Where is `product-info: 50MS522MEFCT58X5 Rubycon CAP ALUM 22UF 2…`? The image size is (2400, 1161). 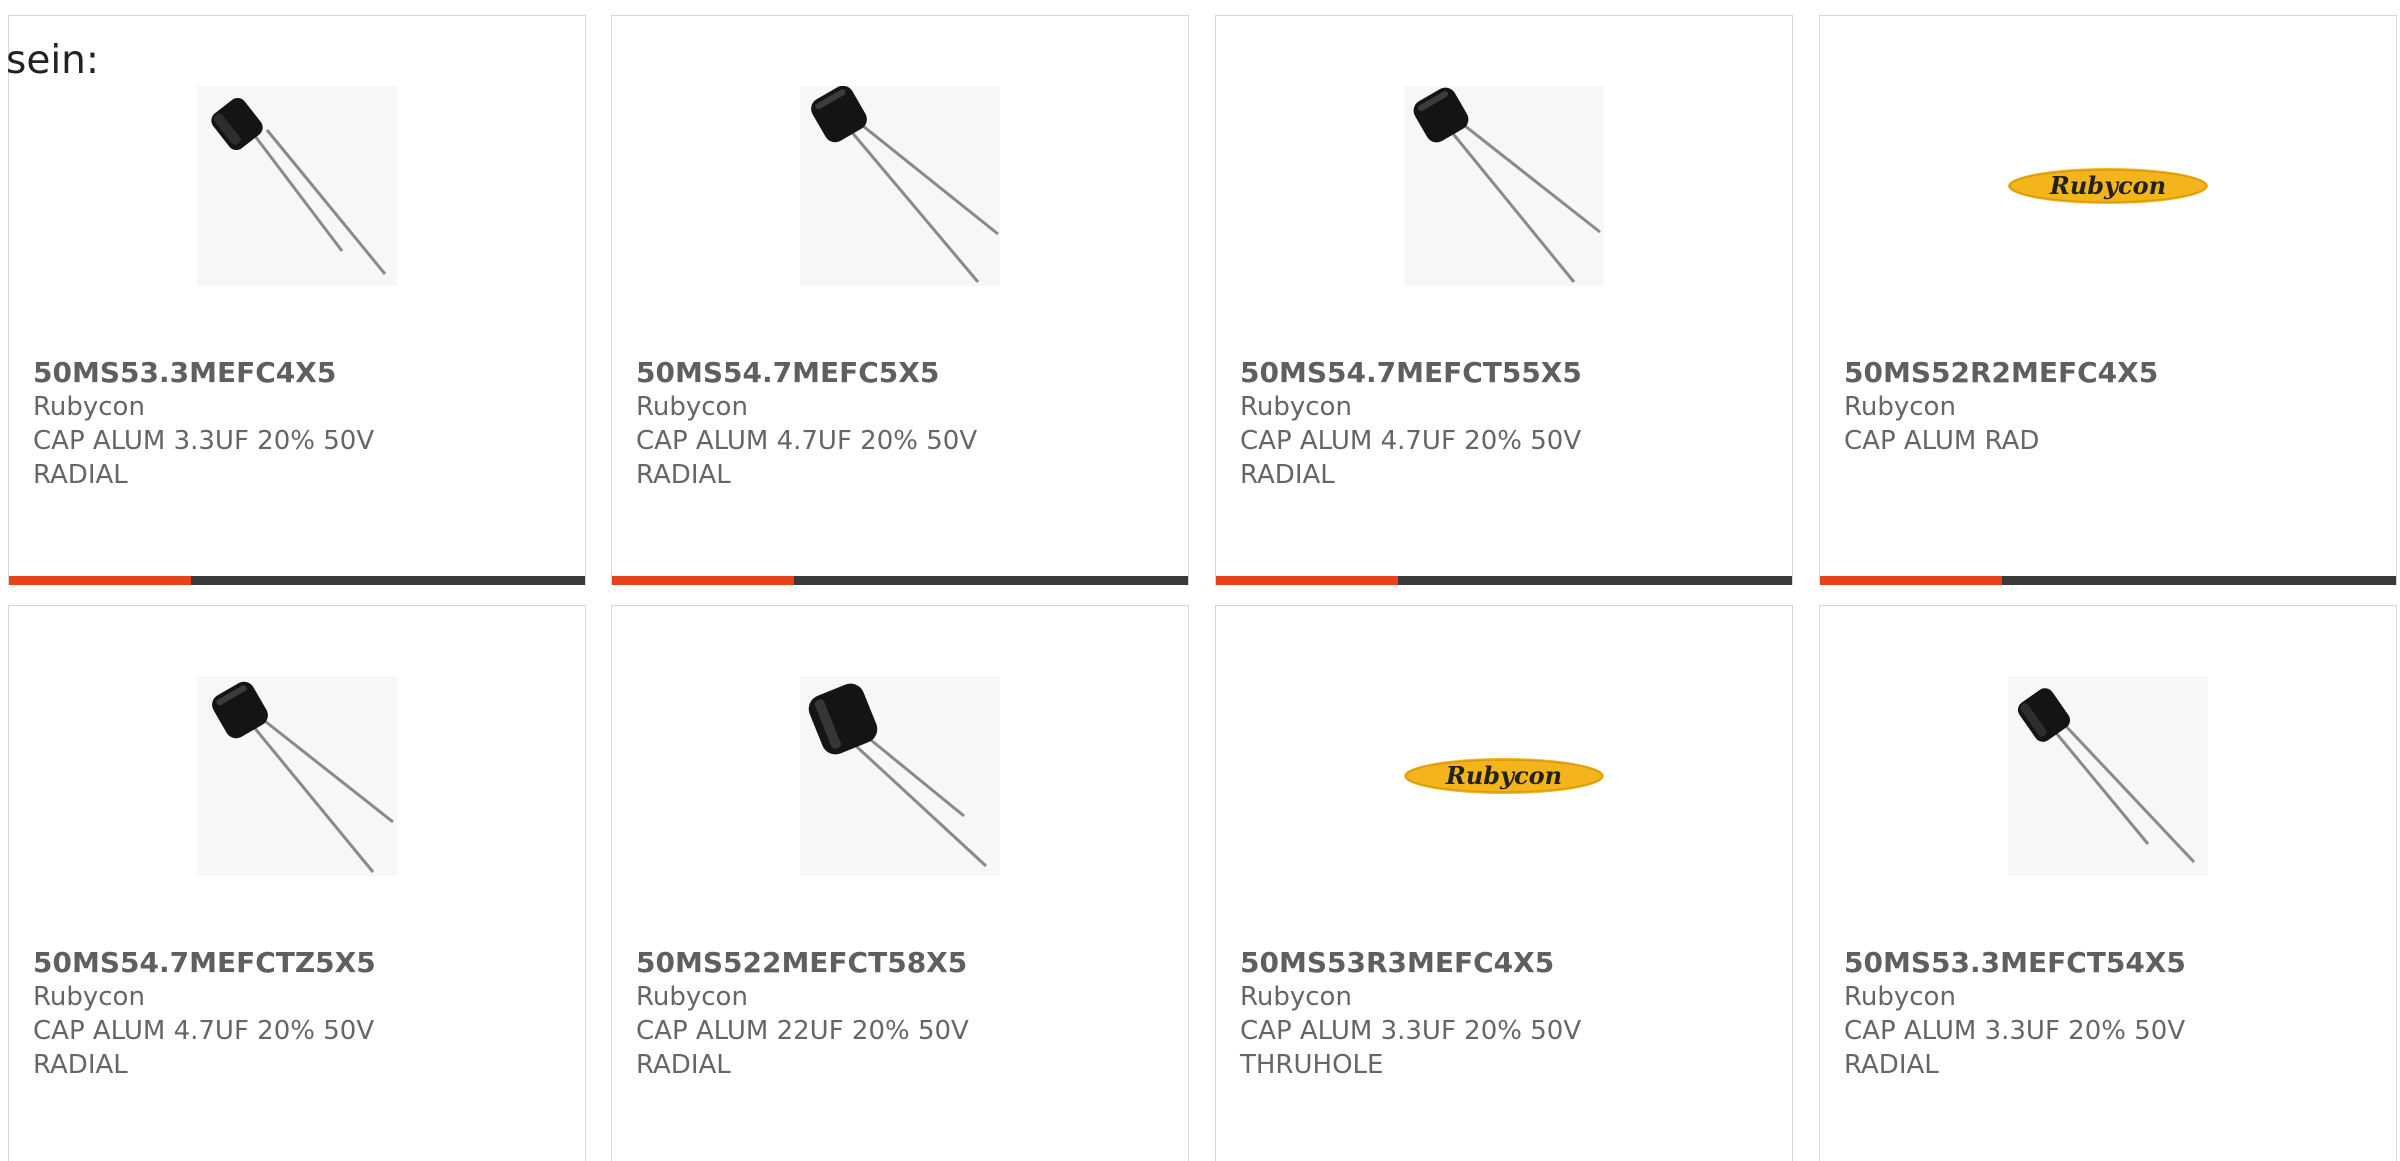
product-info: 50MS522MEFCT58X5 Rubycon CAP ALUM 22UF 2… is located at coordinates (903, 1014).